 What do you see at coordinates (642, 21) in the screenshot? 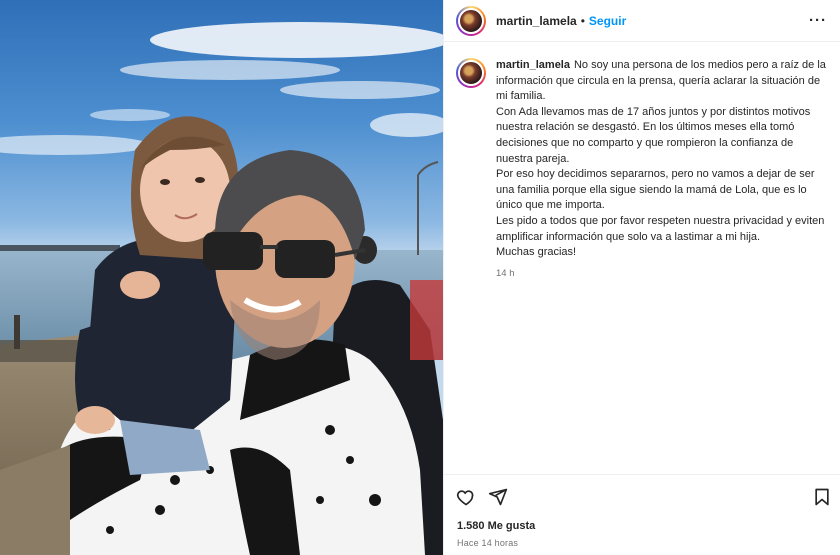
I see `post-header: martin_lamela • Seguir ···` at bounding box center [642, 21].